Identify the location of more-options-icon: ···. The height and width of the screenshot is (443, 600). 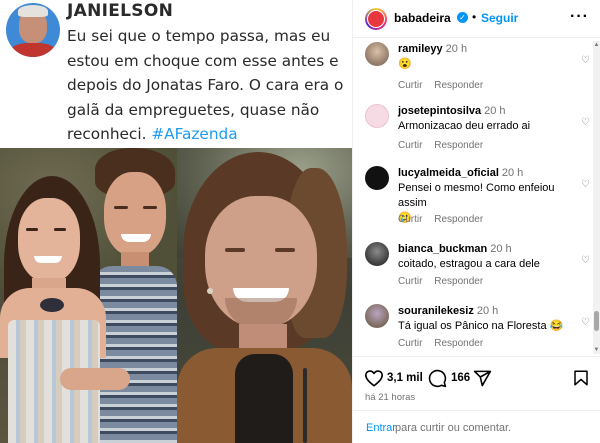
(579, 17).